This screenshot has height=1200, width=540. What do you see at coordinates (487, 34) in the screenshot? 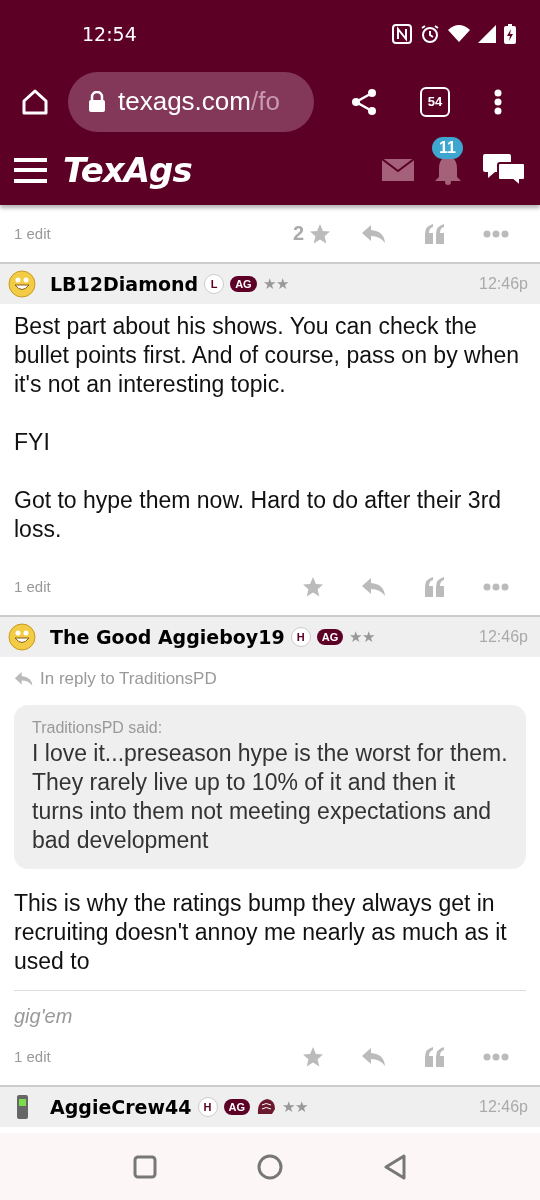
I see `signal-icon` at bounding box center [487, 34].